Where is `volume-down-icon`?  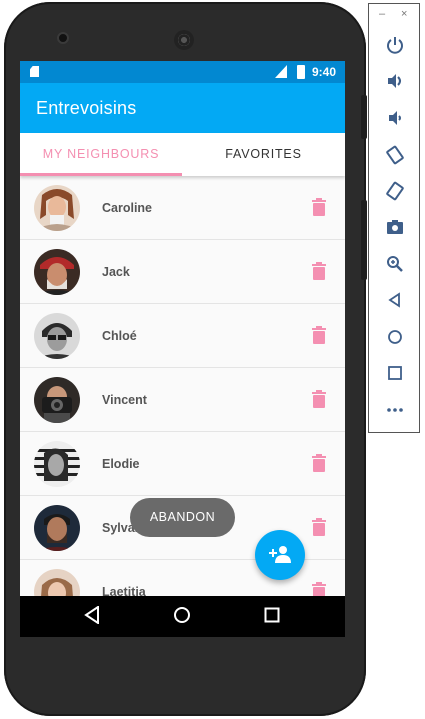
volume-down-icon is located at coordinates (395, 118).